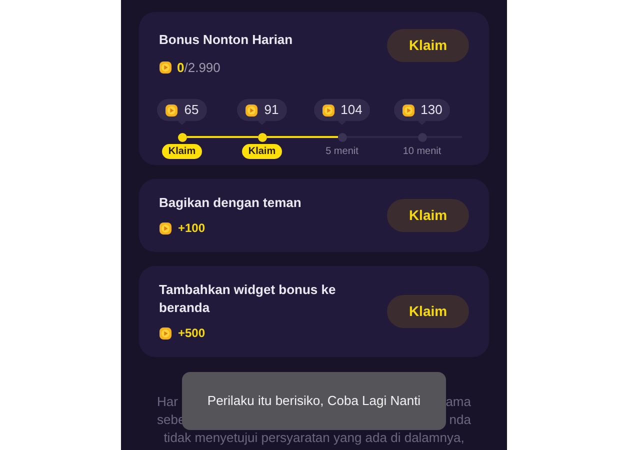 The width and height of the screenshot is (628, 450). What do you see at coordinates (271, 110) in the screenshot?
I see `reward-amount: 91` at bounding box center [271, 110].